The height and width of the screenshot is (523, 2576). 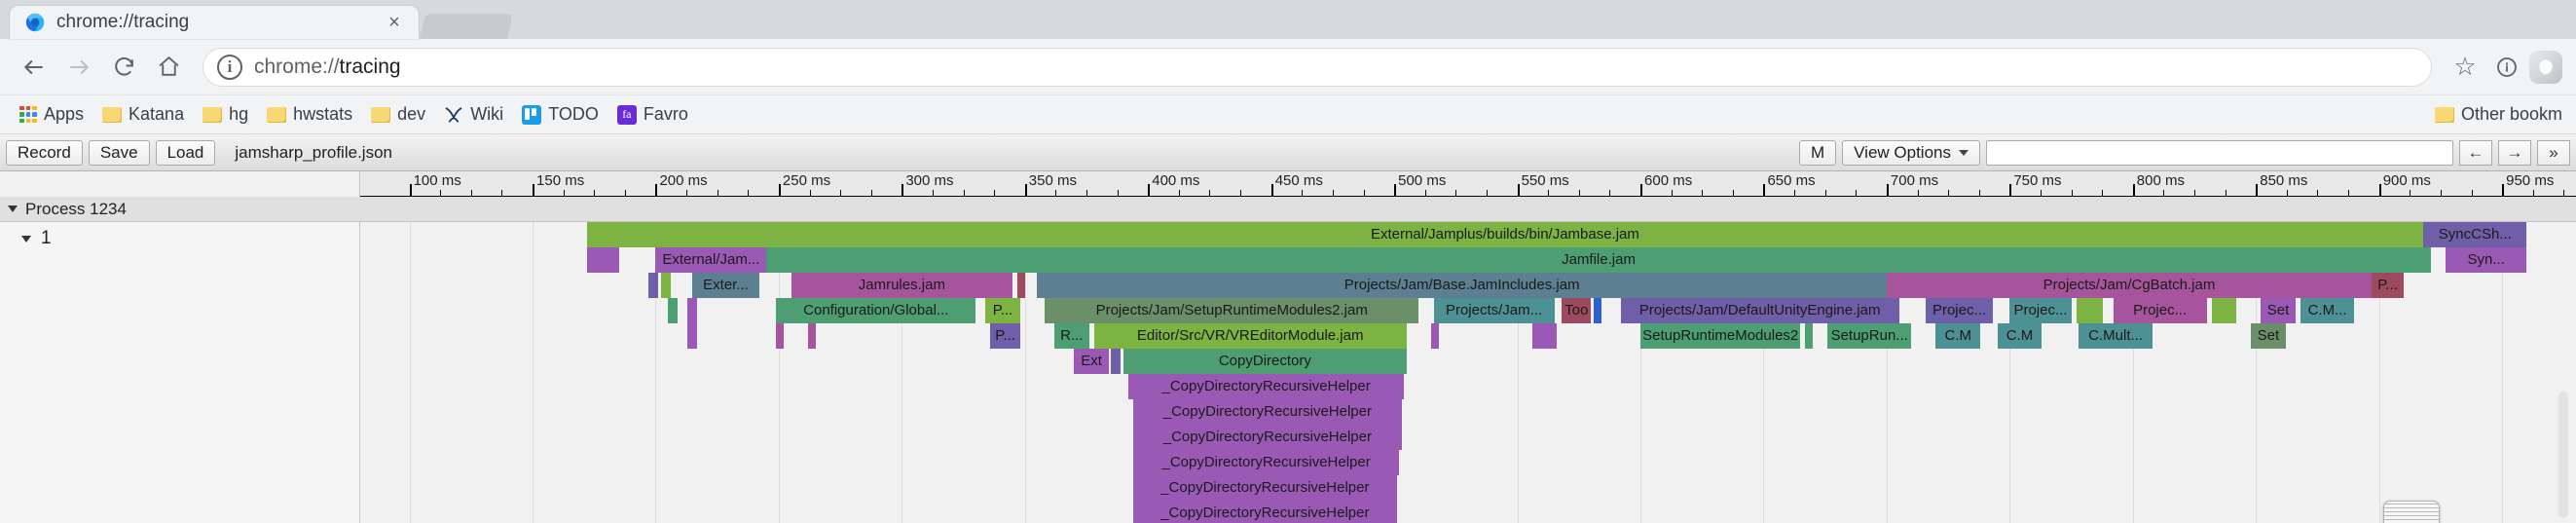 What do you see at coordinates (143, 114) in the screenshot?
I see `bookmark-katana: Katana` at bounding box center [143, 114].